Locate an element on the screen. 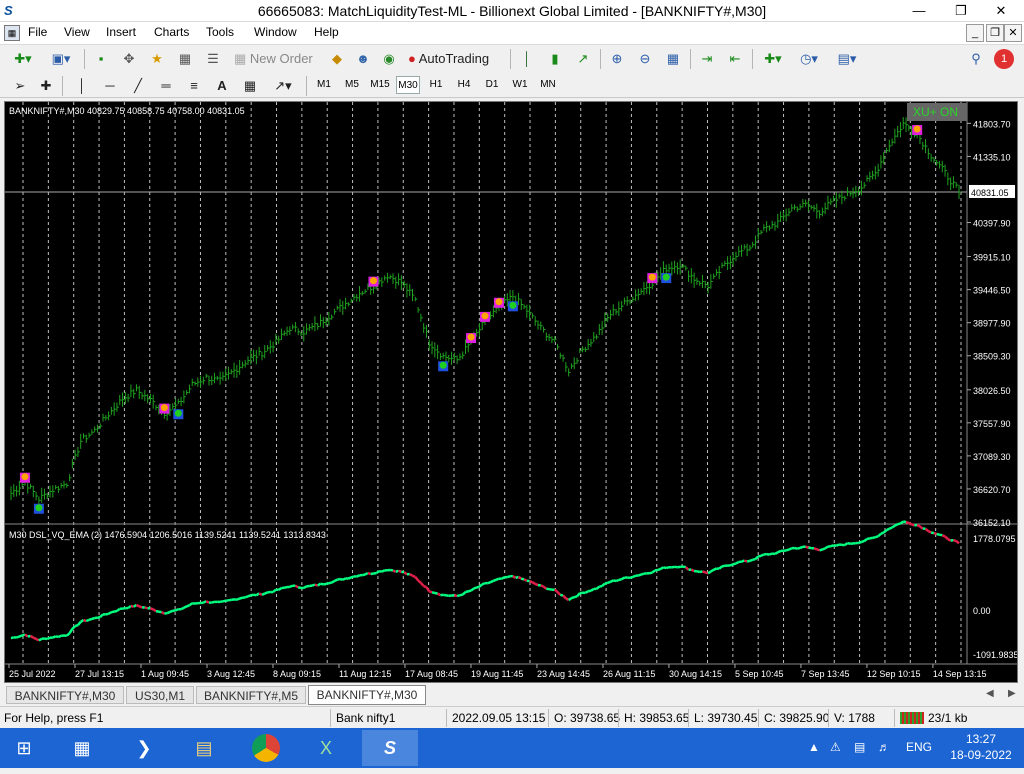  data-window-icon: ✥ is located at coordinates (129, 59).